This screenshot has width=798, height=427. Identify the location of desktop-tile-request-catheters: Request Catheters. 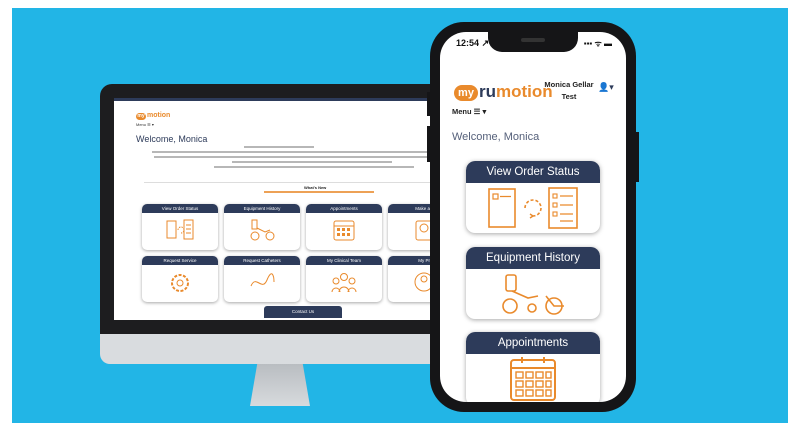
(262, 279).